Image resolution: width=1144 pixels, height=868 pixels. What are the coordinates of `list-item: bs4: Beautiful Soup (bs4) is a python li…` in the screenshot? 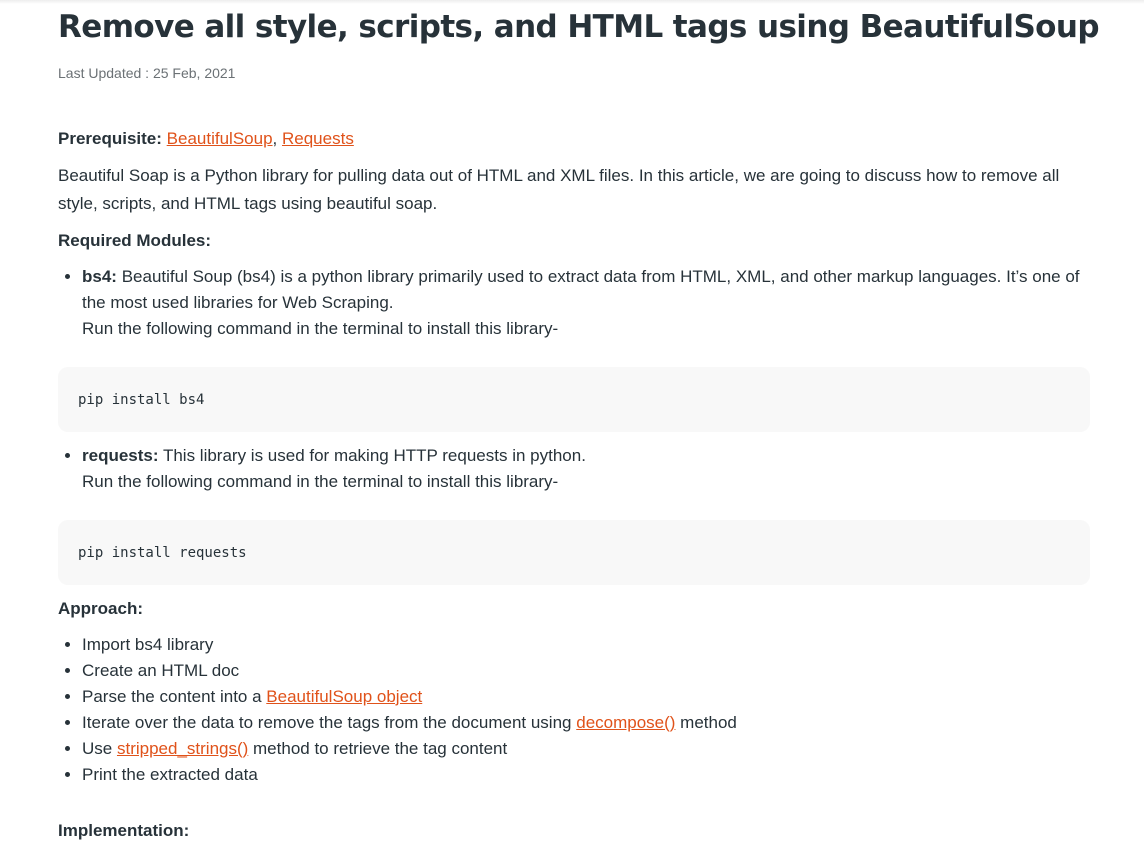 It's located at (586, 303).